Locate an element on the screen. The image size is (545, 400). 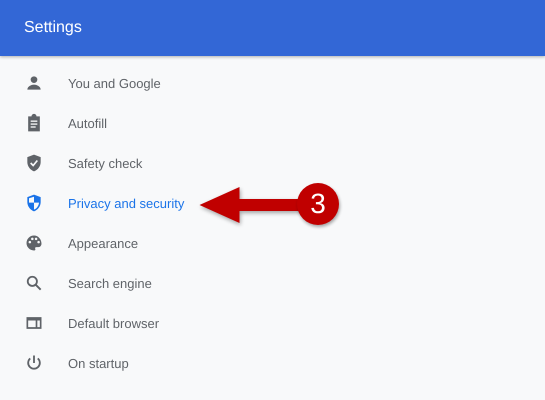
menu-item: Search engine is located at coordinates (132, 283).